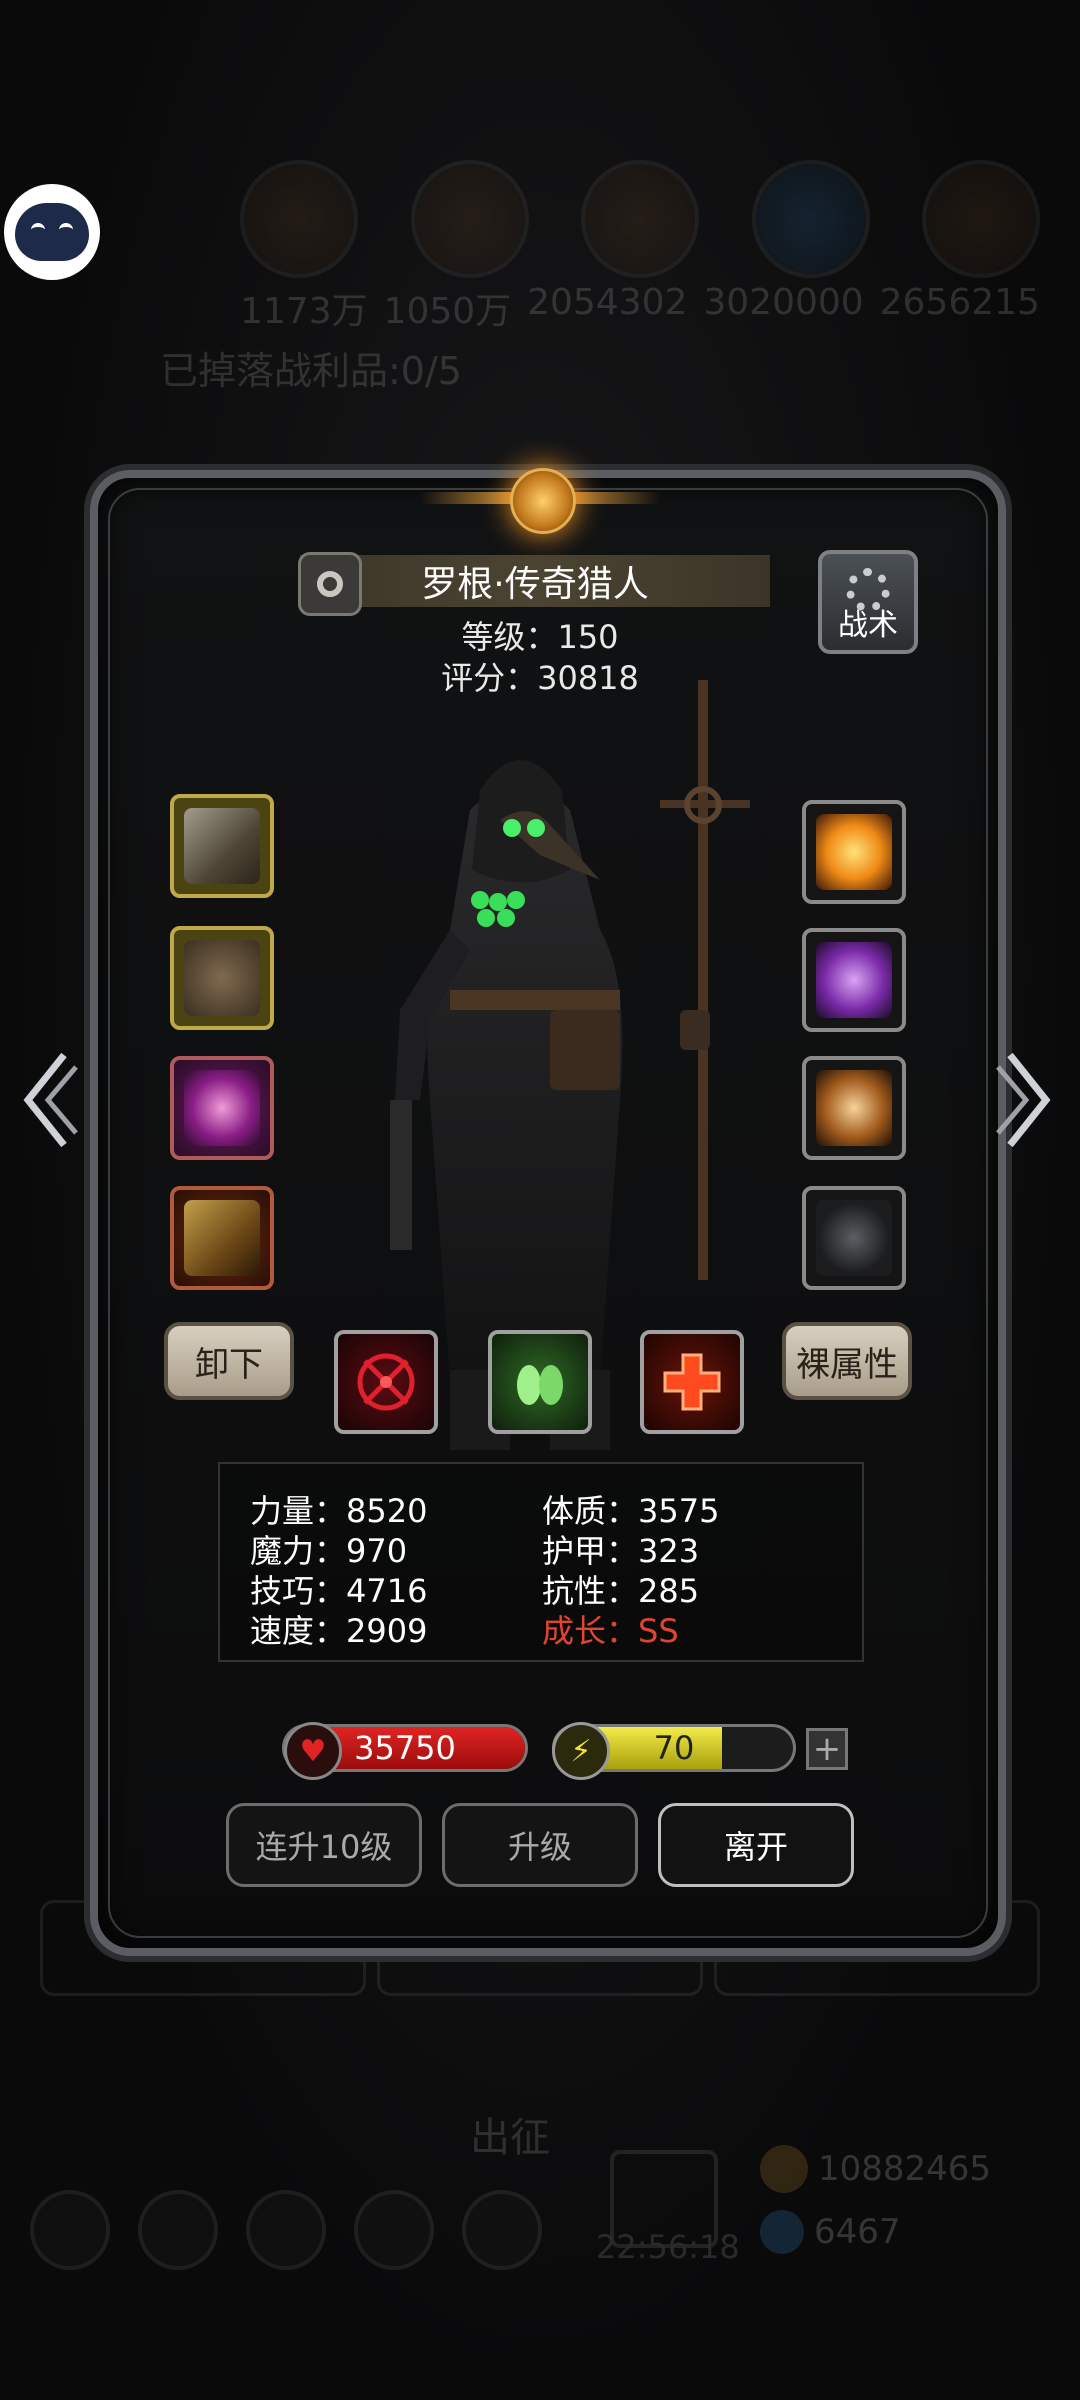  I want to click on hero-name-plate: 罗根·传奇猎人, so click(535, 581).